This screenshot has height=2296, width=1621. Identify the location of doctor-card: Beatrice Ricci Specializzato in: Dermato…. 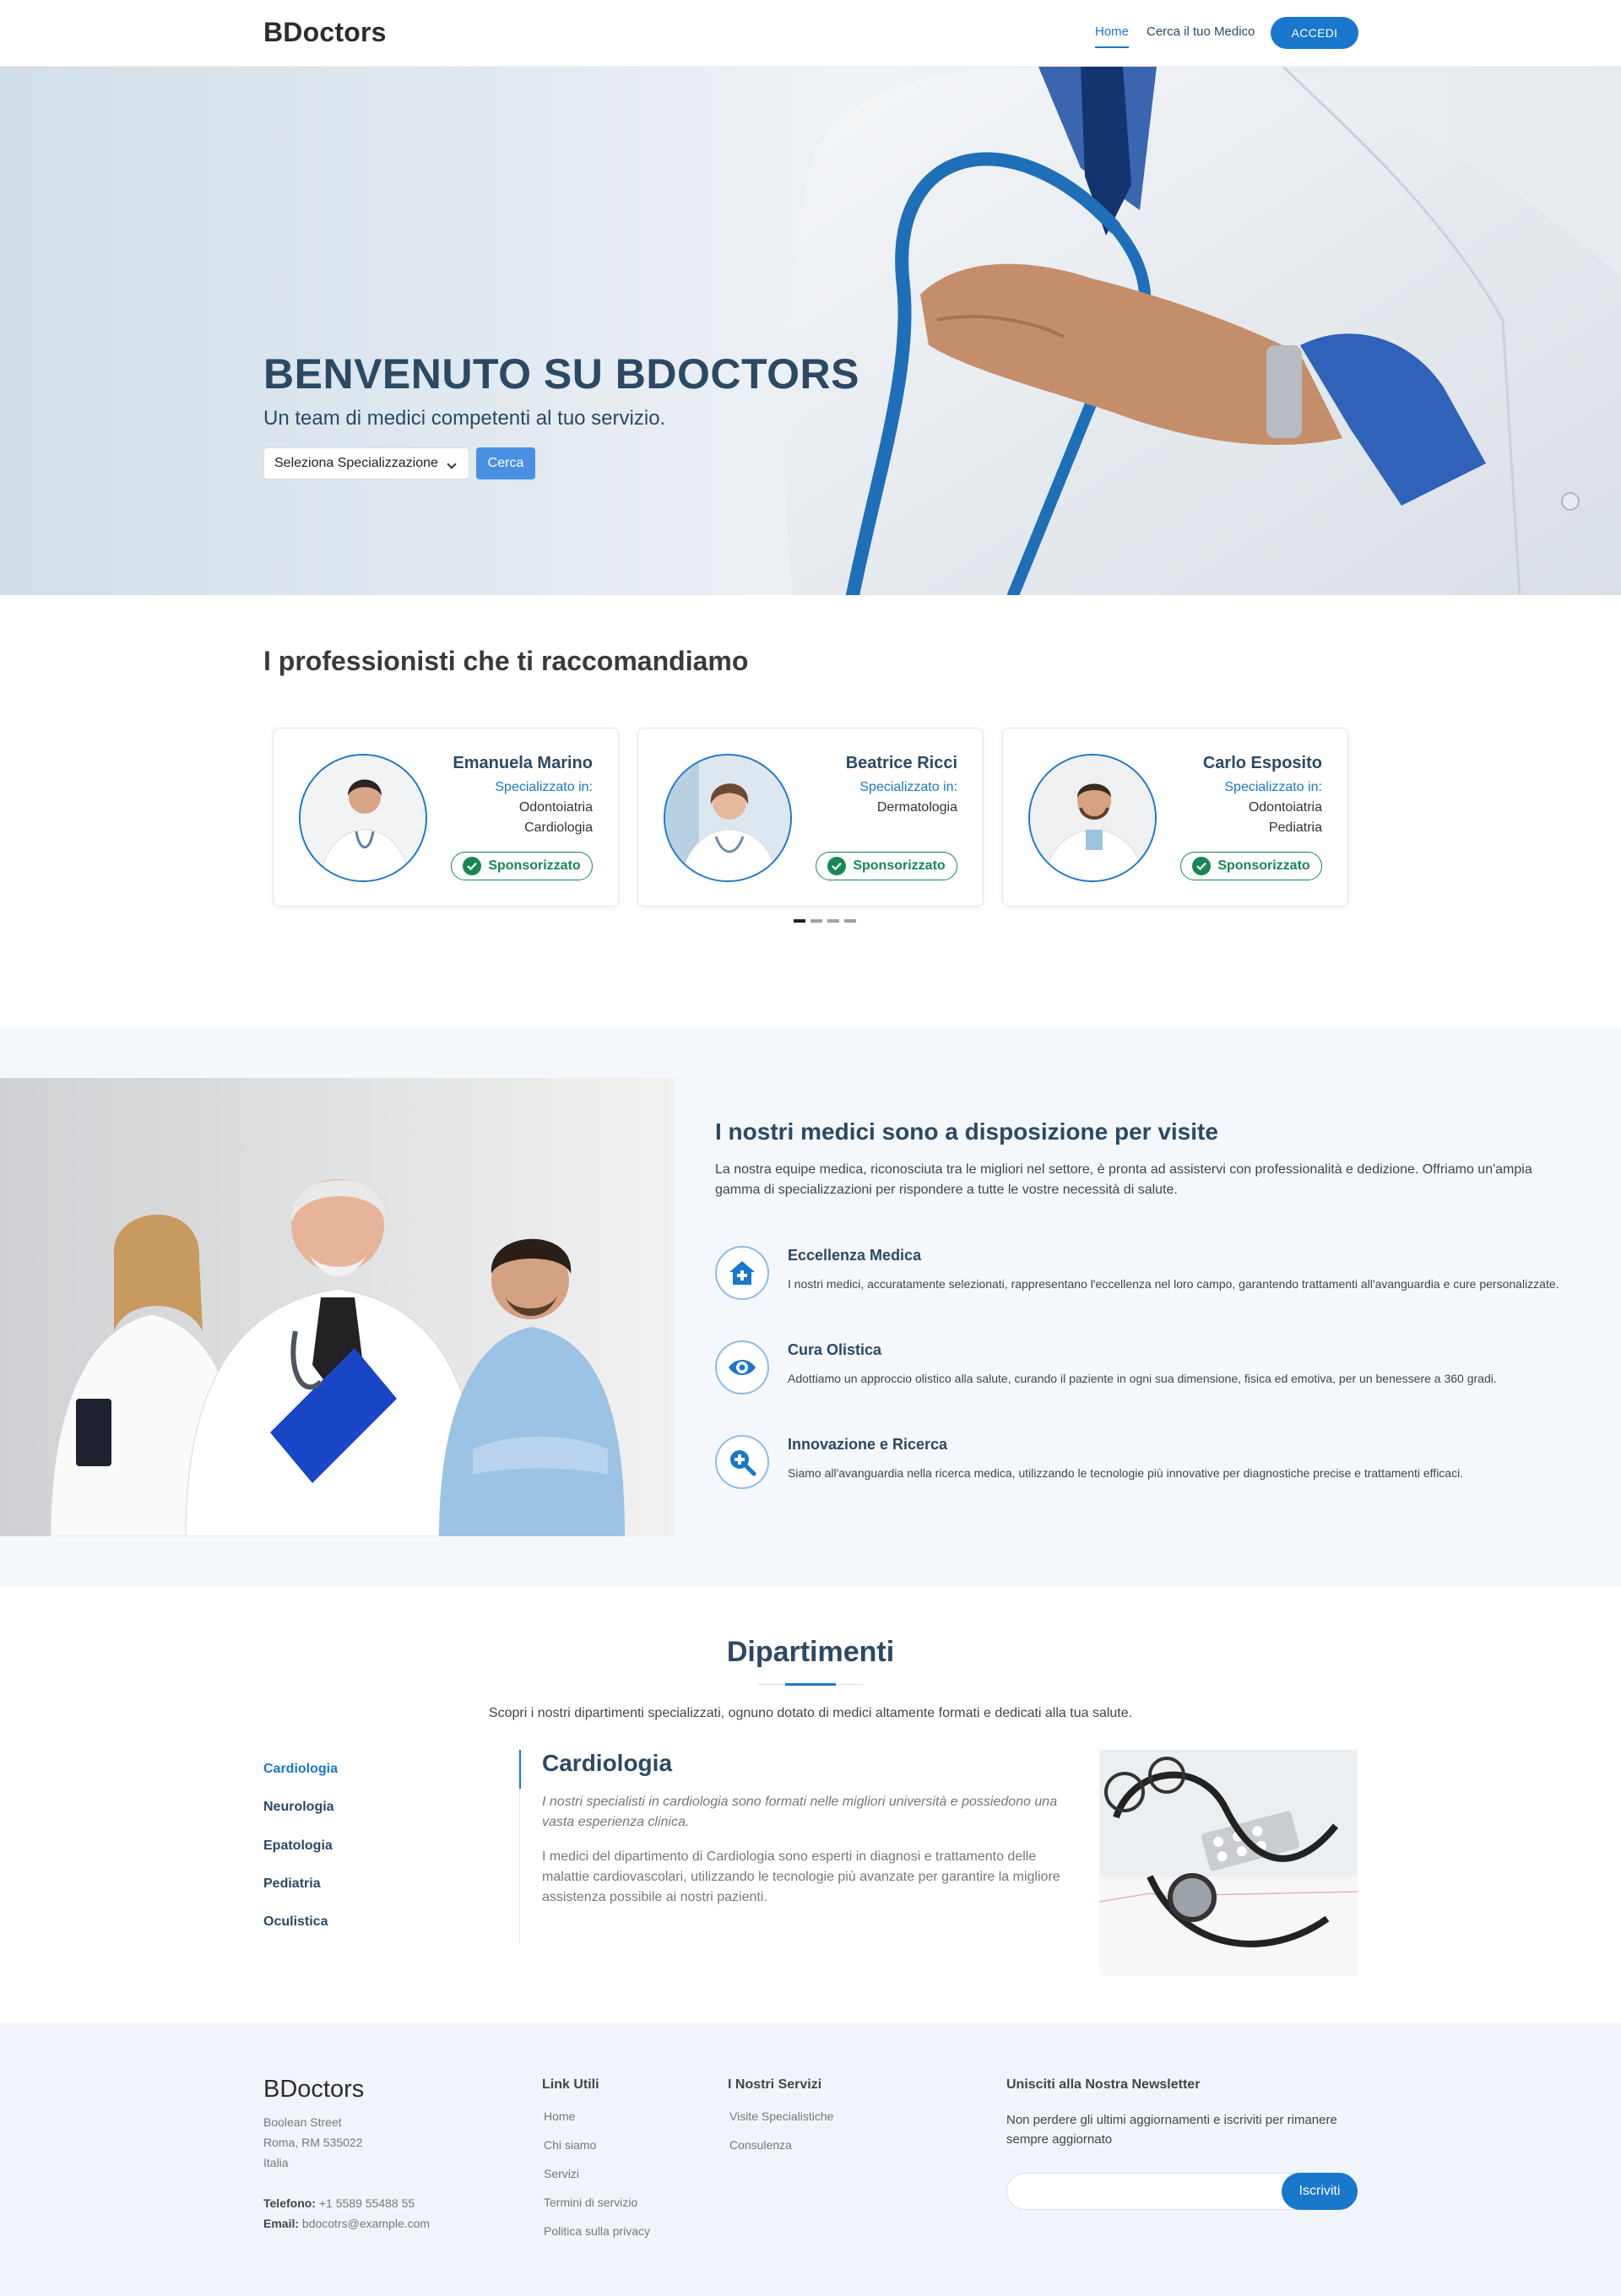
(810, 817).